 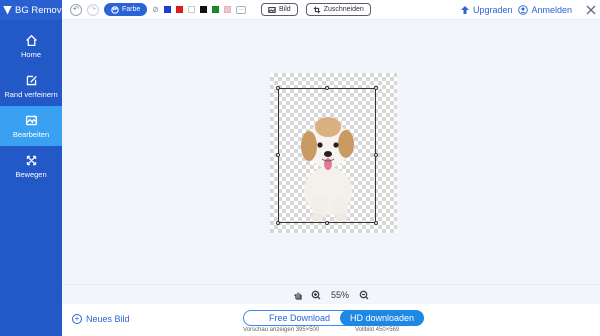 I want to click on hand-icon, so click(x=298, y=295).